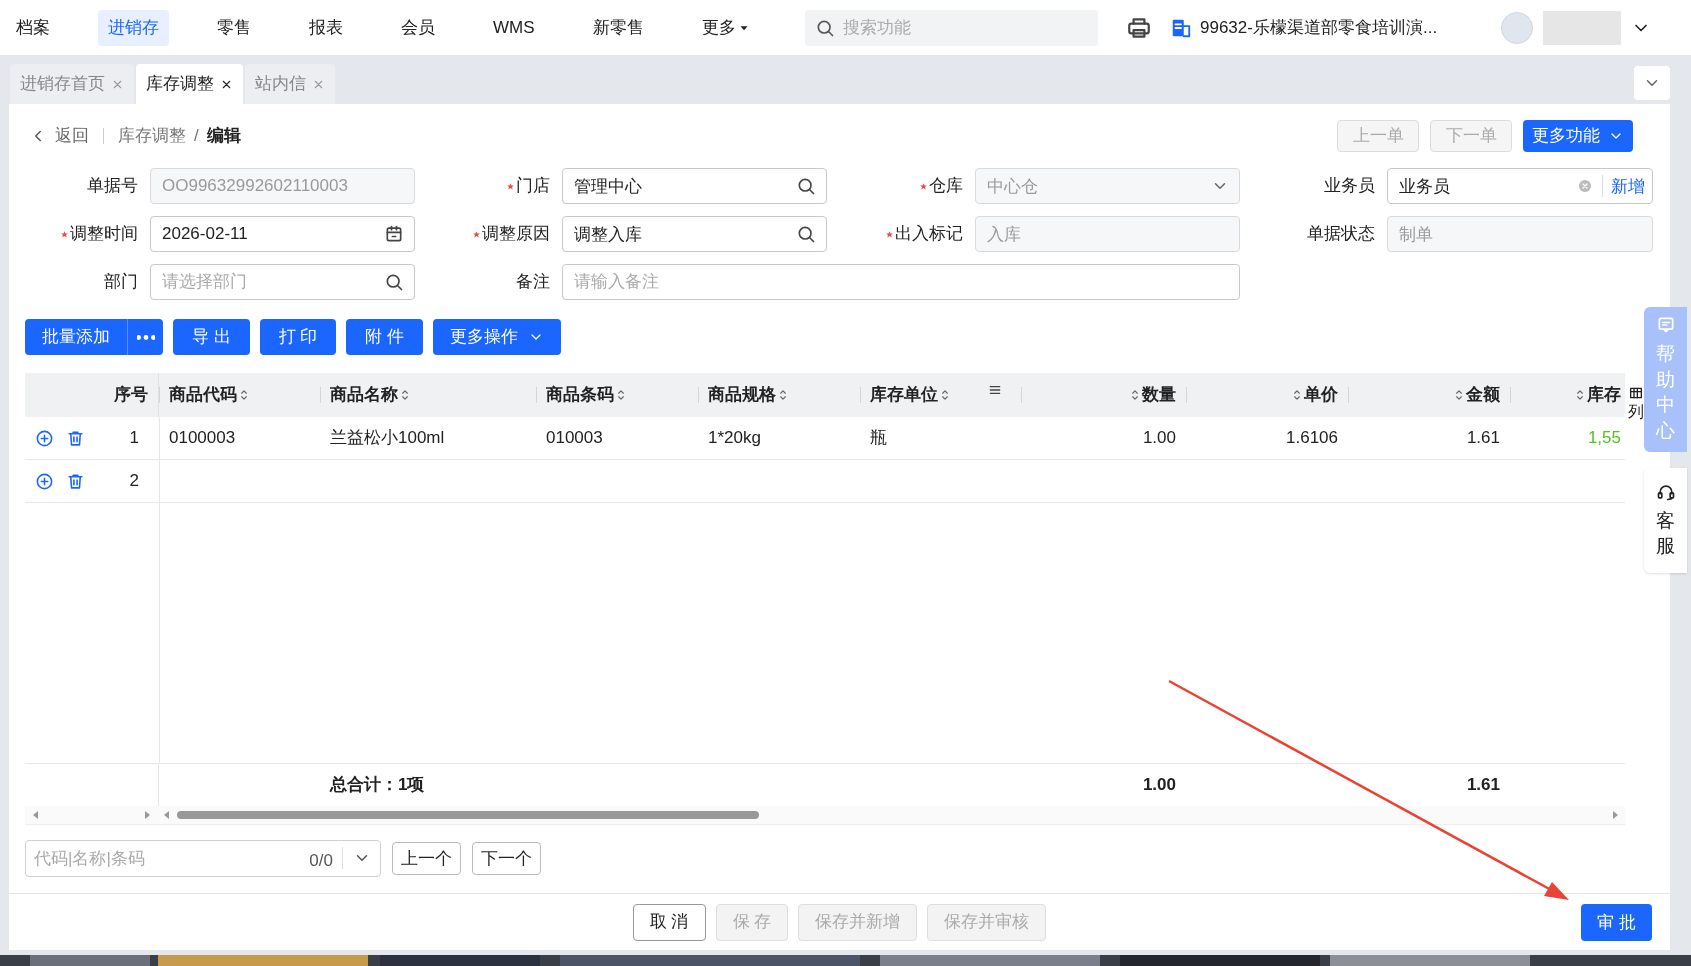 This screenshot has width=1691, height=966. I want to click on row-number: 2, so click(134, 481).